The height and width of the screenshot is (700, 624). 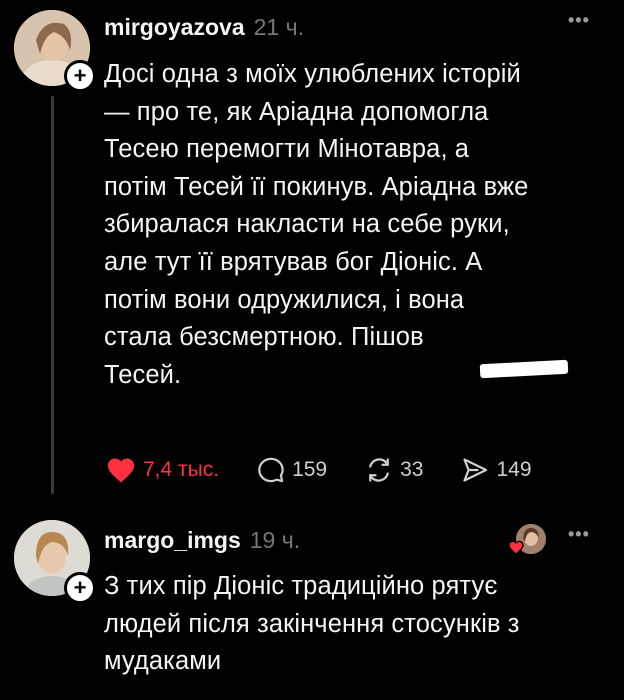 I want to click on repost-icon, so click(x=379, y=470).